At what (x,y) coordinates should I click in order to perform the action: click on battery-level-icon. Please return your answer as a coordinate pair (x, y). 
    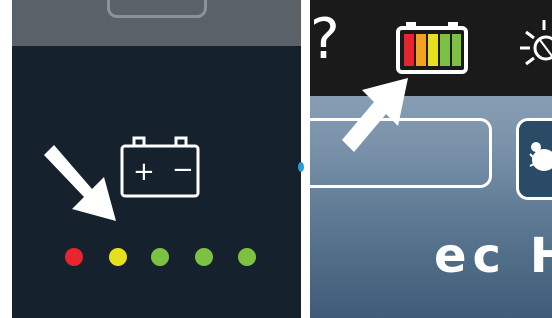
    Looking at the image, I should click on (432, 48).